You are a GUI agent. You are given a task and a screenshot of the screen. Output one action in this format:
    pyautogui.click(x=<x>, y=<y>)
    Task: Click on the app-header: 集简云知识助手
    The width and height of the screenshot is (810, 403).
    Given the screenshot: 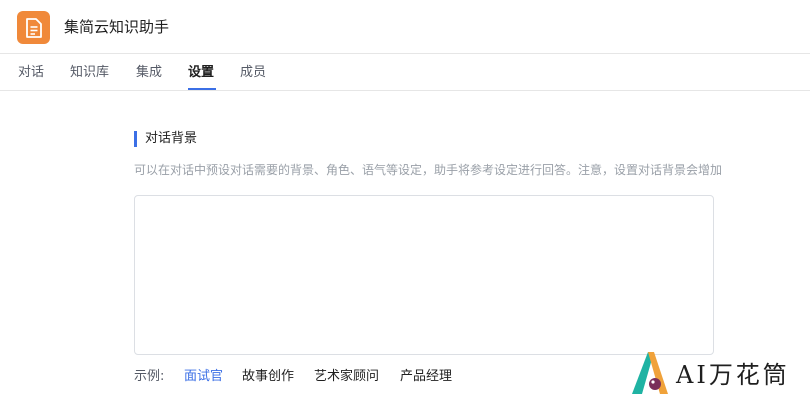 What is the action you would take?
    pyautogui.click(x=405, y=27)
    